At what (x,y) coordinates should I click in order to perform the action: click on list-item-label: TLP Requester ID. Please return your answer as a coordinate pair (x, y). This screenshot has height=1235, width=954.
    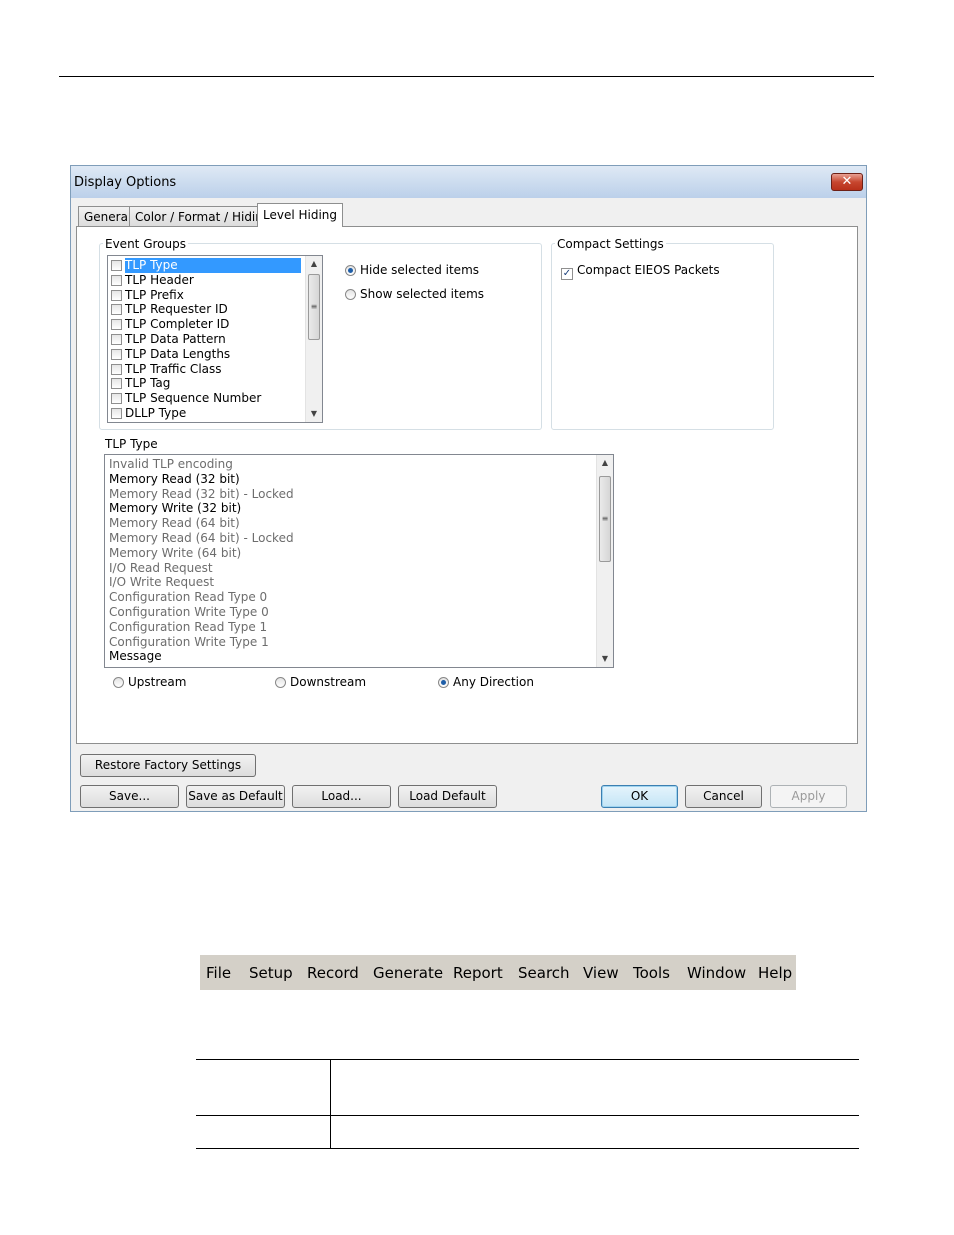
    Looking at the image, I should click on (176, 309).